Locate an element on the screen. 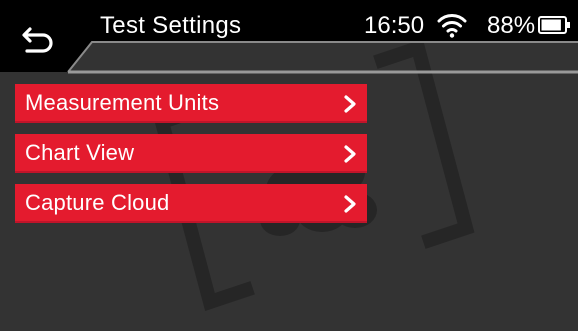 This screenshot has width=578, height=331. menu-item-label: Chart View is located at coordinates (80, 152).